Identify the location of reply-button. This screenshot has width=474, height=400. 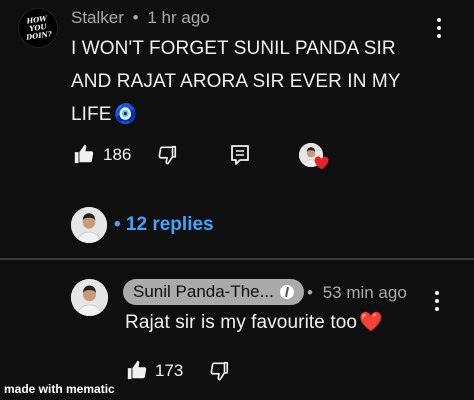
(240, 155).